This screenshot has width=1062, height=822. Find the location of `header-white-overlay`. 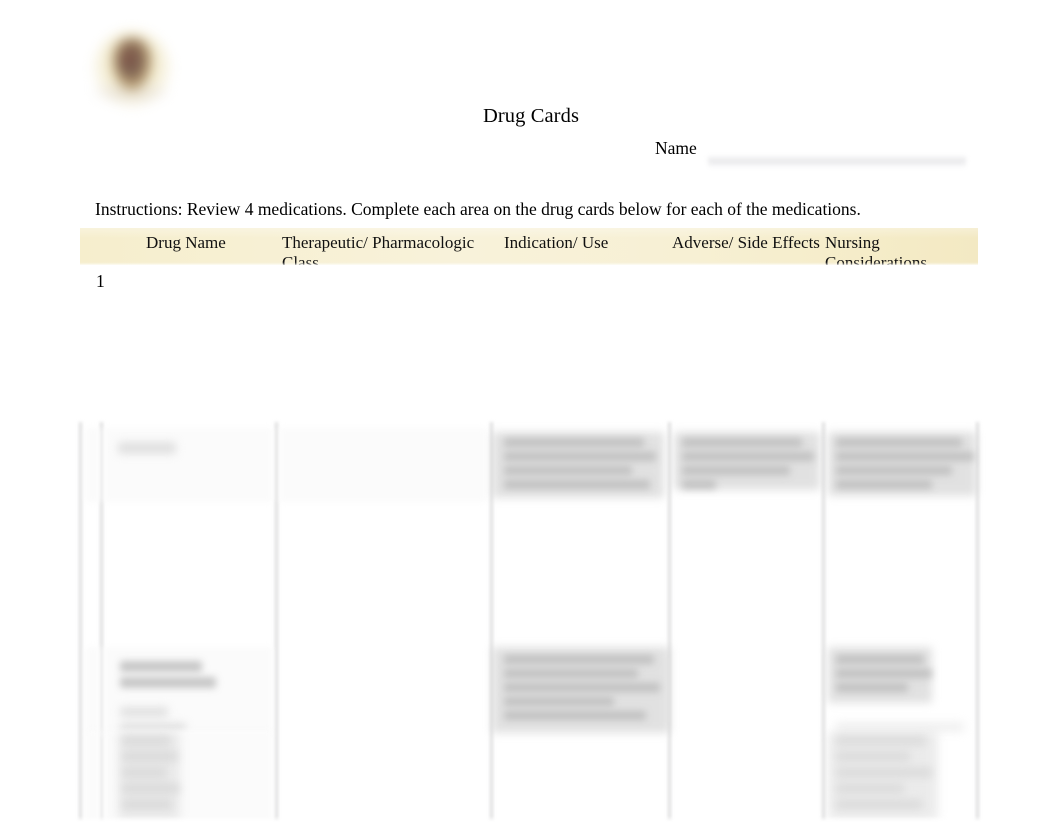

header-white-overlay is located at coordinates (531, 275).